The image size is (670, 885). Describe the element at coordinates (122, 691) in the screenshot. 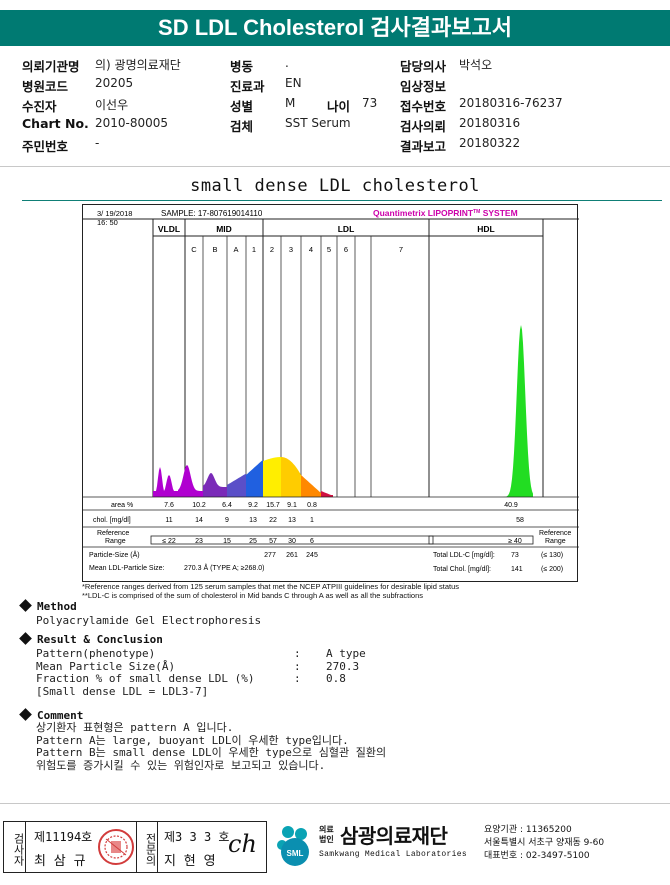

I see `result-sub: [Small dense LDL = LDL3-7]` at that location.